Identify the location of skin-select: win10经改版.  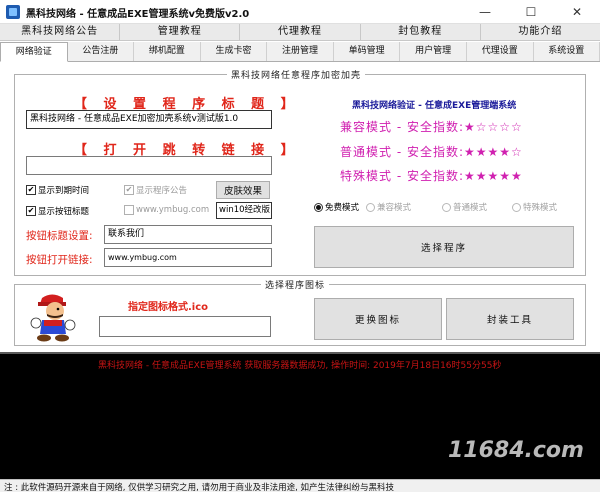
(244, 210).